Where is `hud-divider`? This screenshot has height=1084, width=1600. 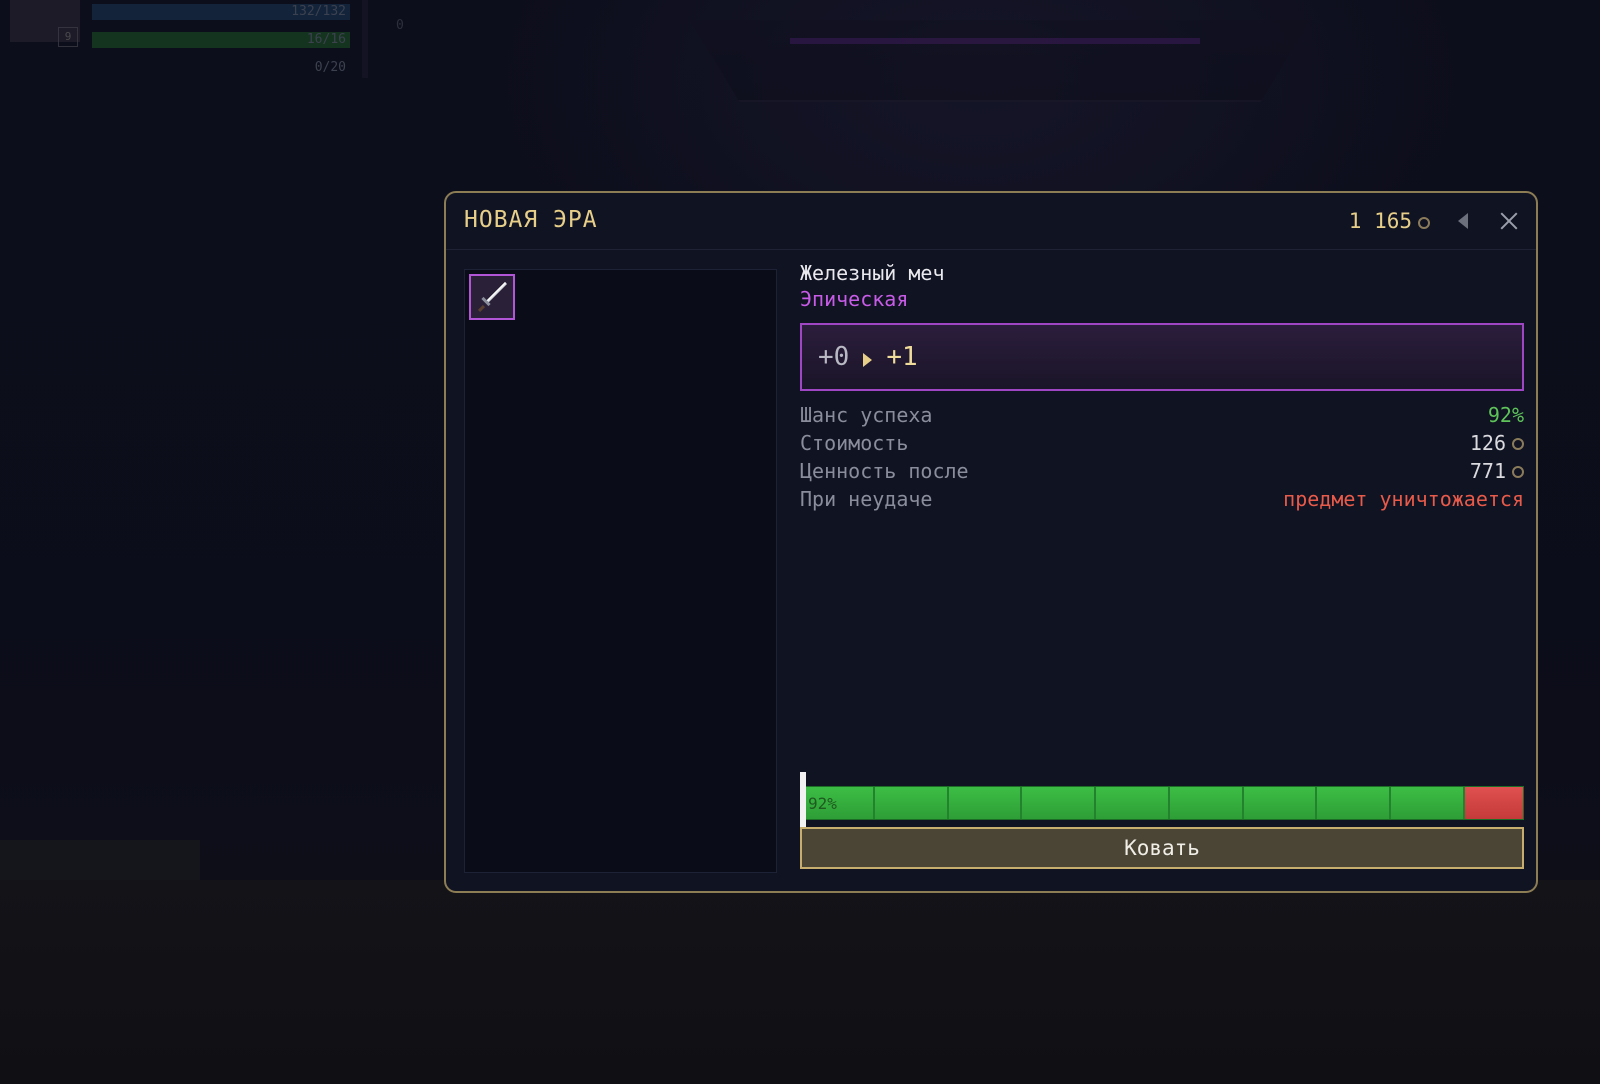
hud-divider is located at coordinates (365, 39).